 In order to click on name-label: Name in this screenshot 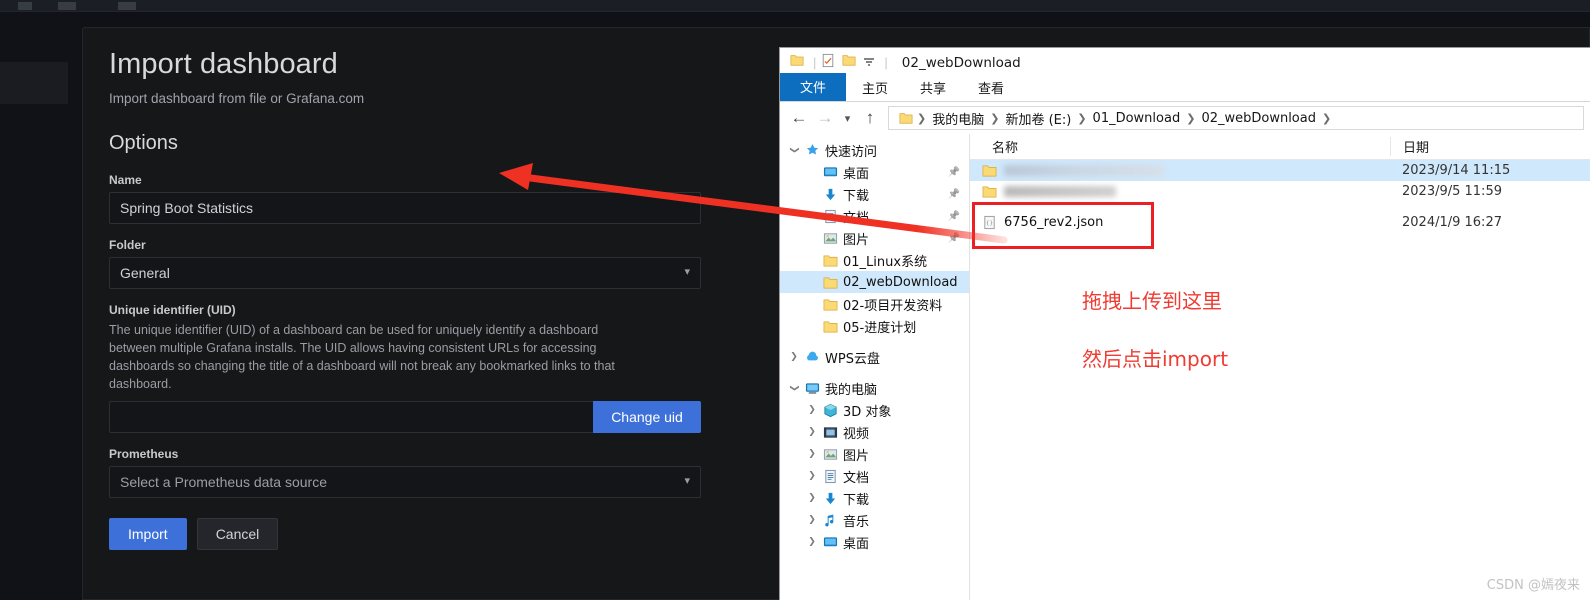, I will do `click(125, 180)`.